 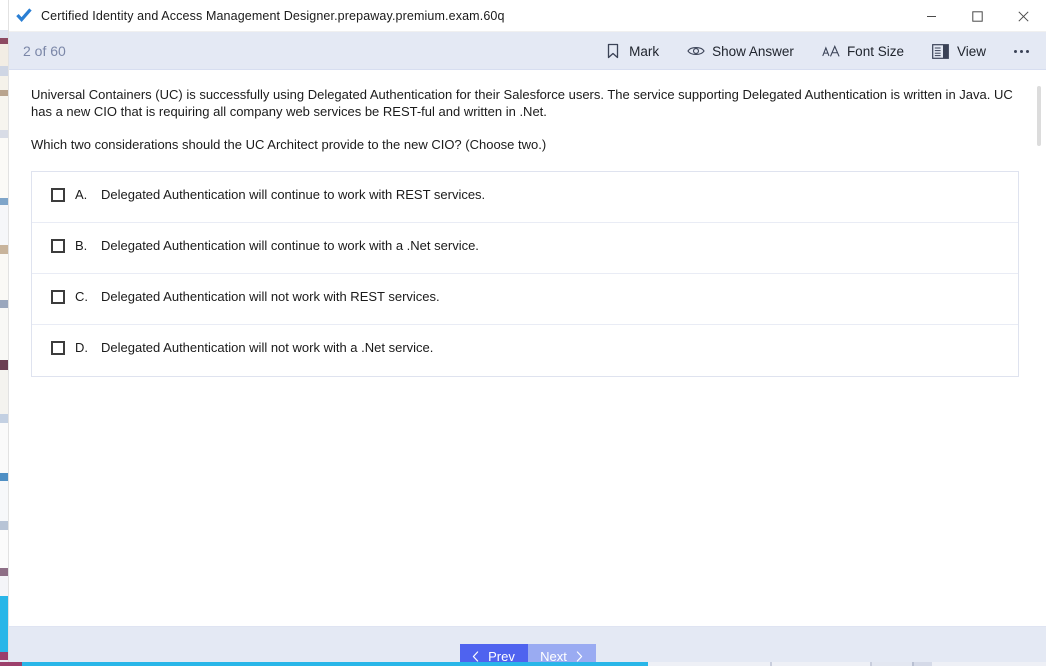 I want to click on question-counter: 2 of 60, so click(x=44, y=50).